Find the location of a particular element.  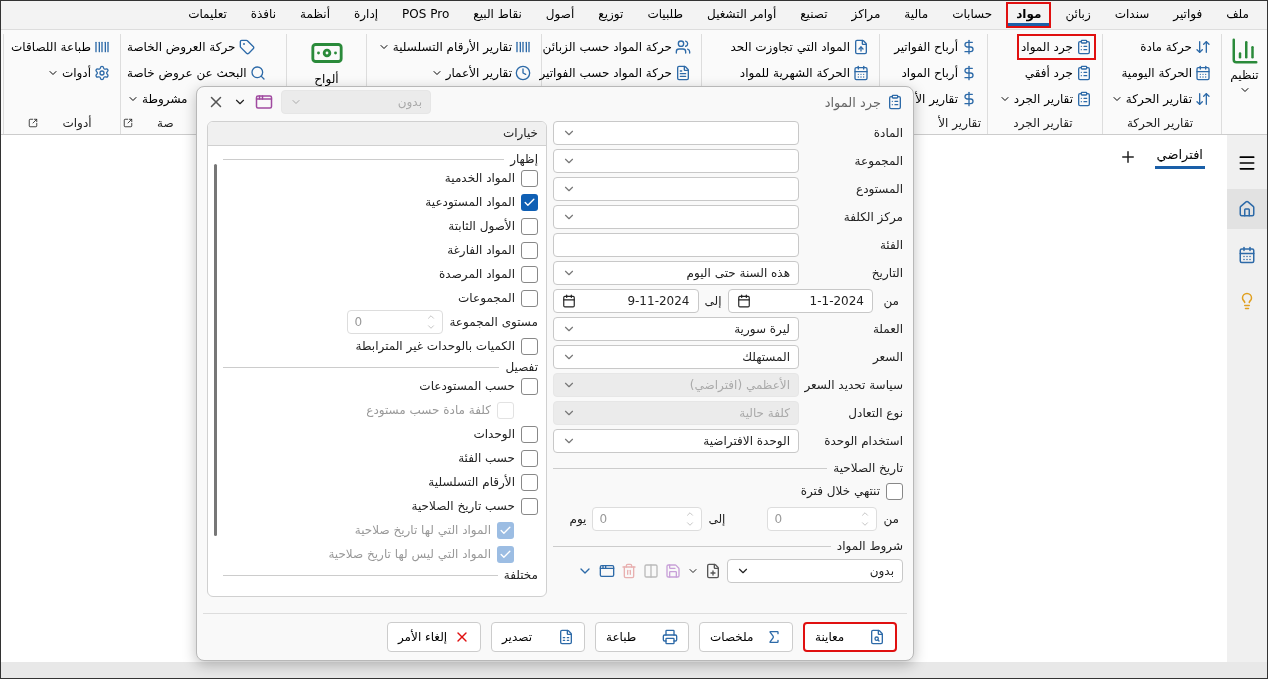

sidebar-button is located at coordinates (1247, 209).